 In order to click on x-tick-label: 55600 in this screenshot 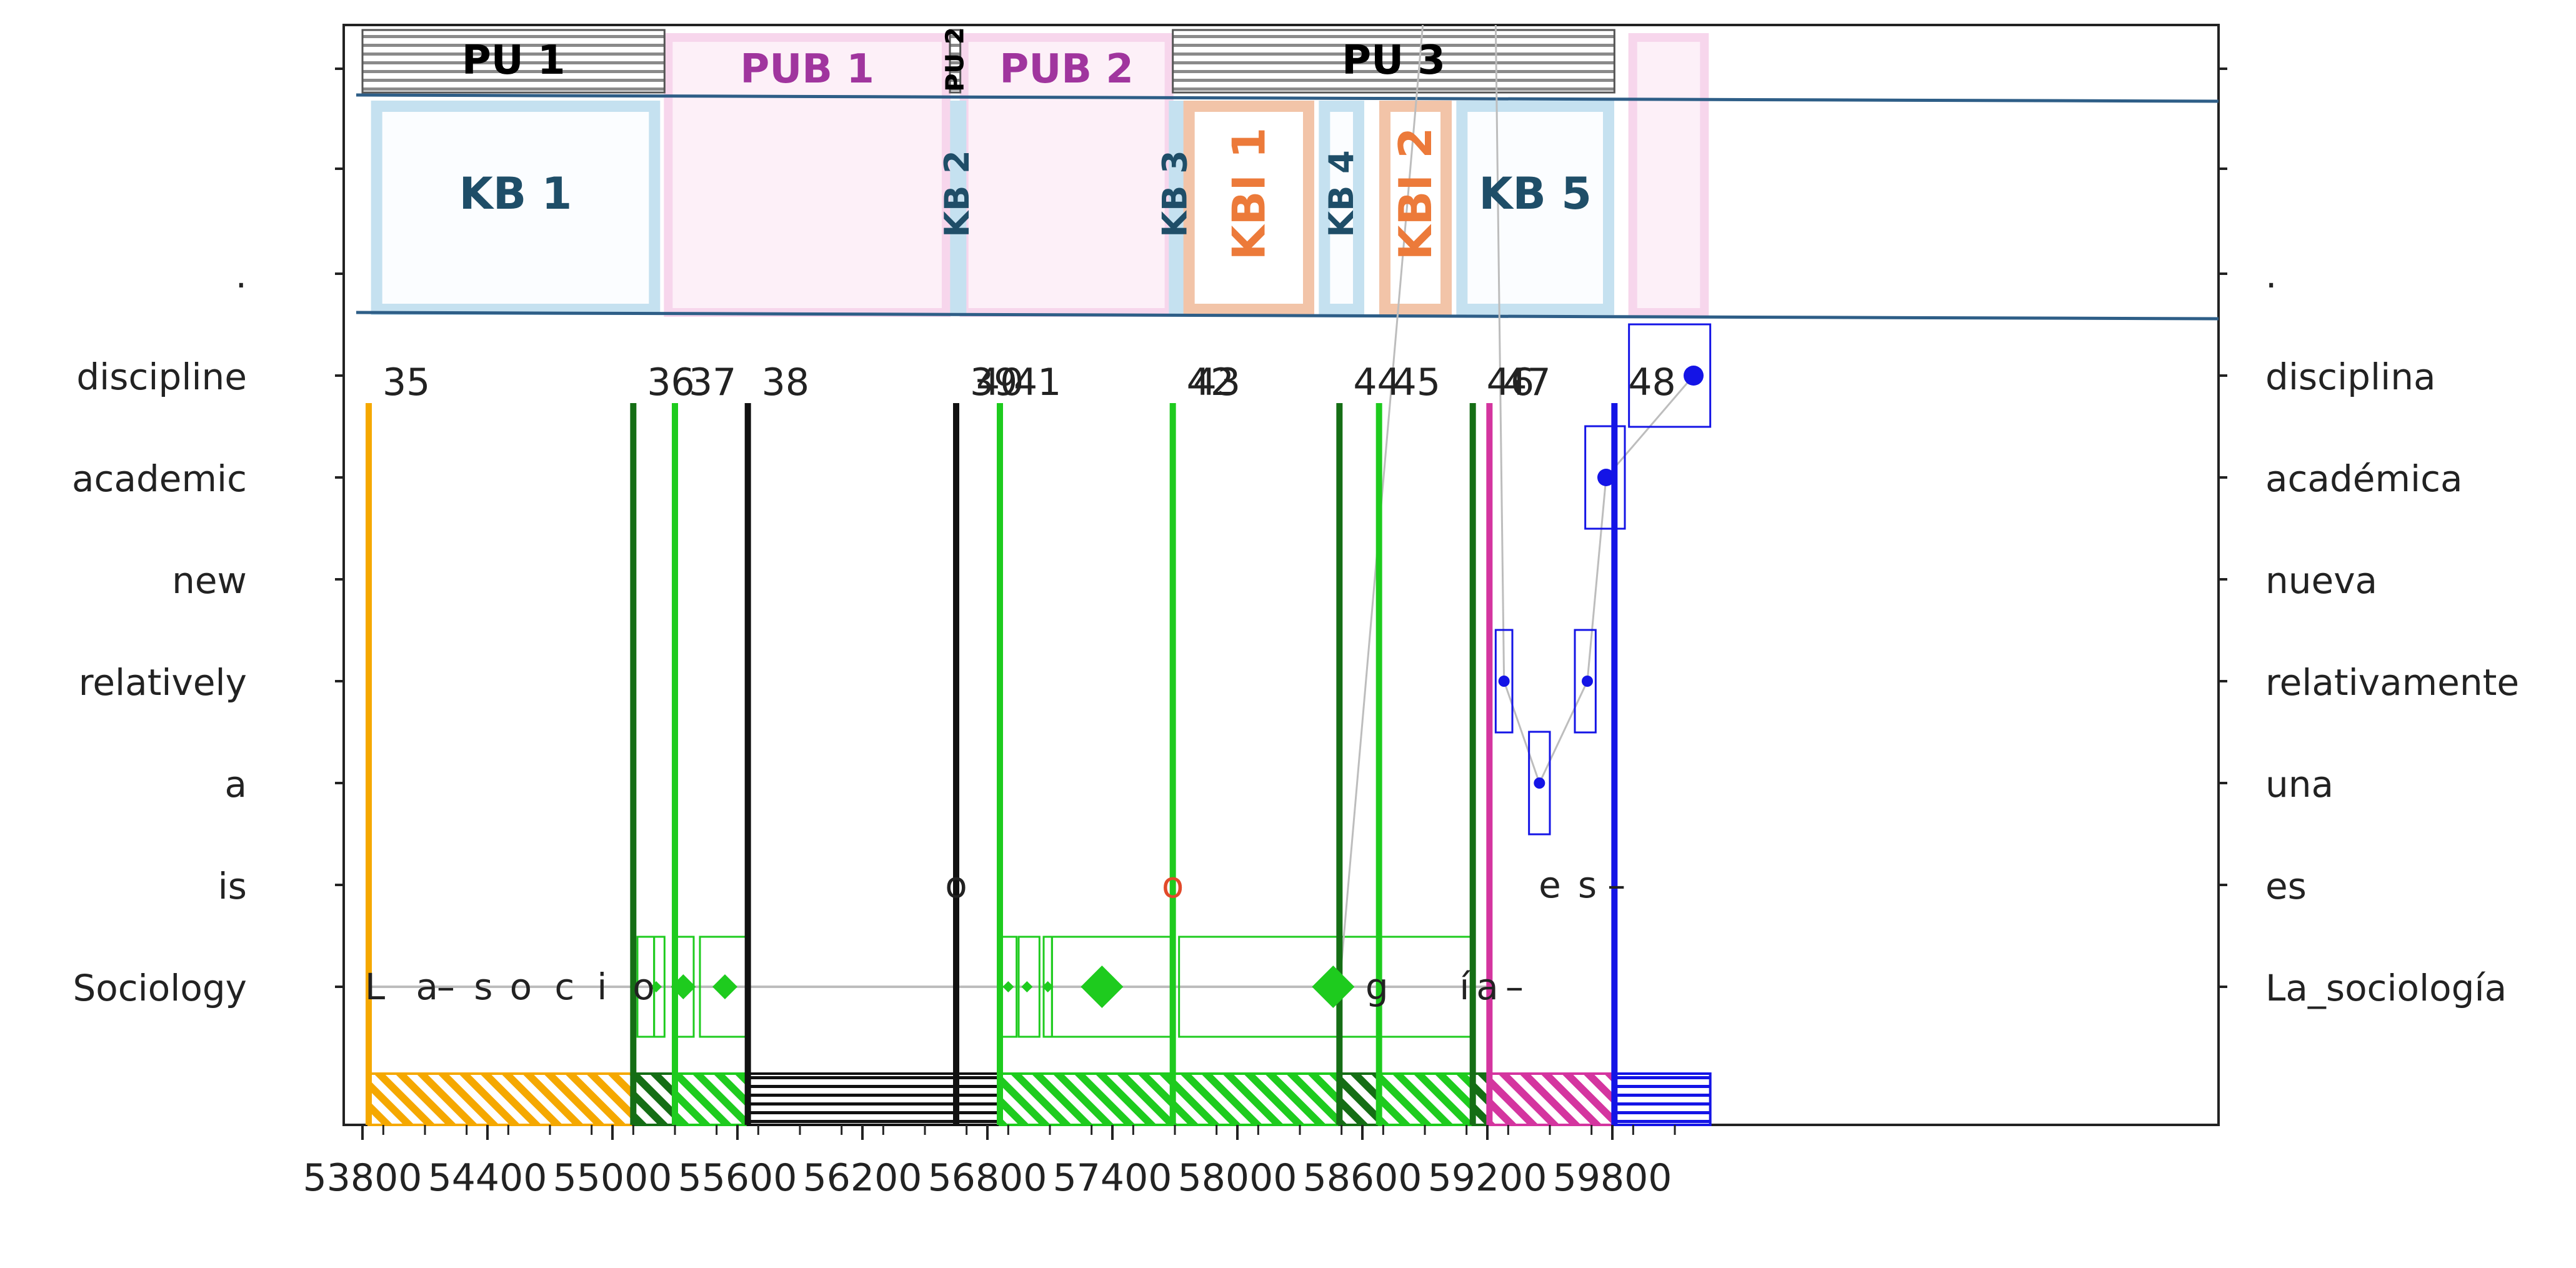, I will do `click(737, 1178)`.